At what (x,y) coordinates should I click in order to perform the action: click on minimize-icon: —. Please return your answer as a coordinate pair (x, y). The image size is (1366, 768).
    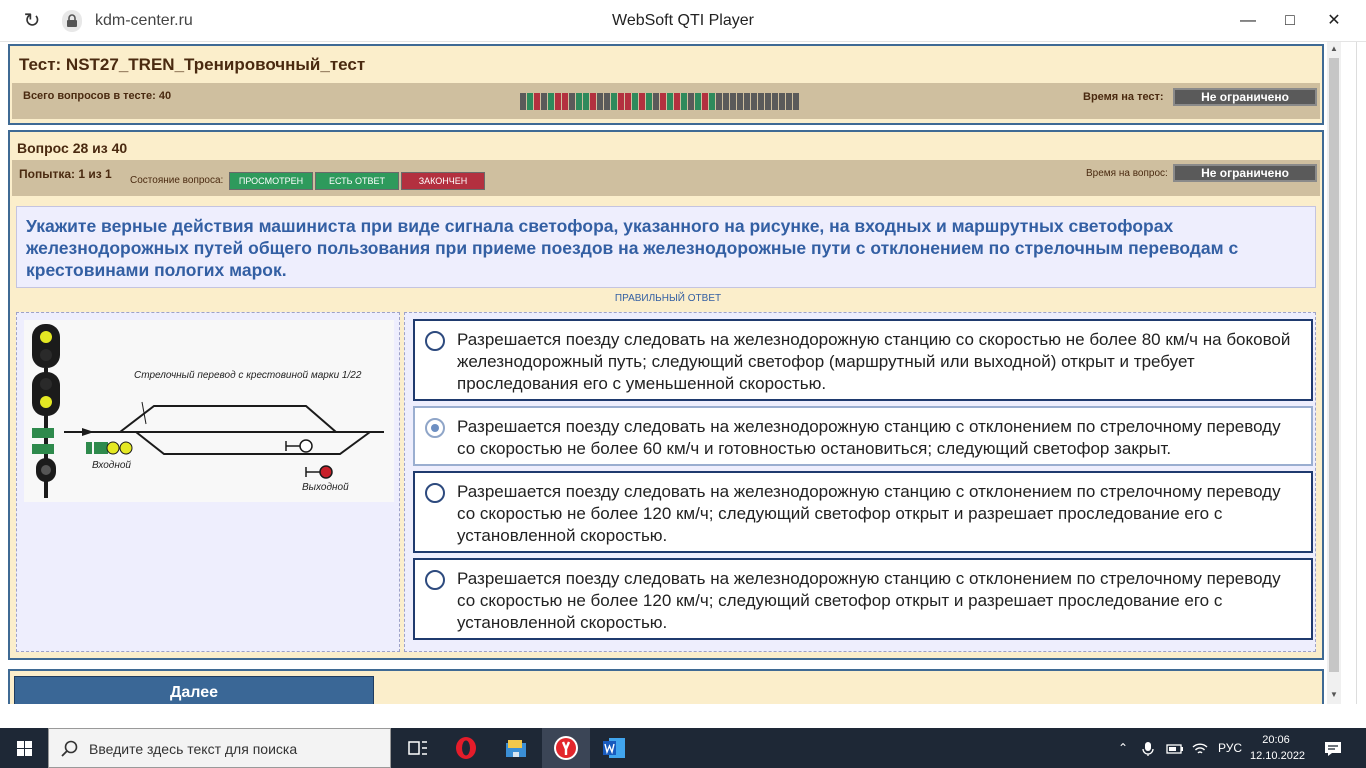
    Looking at the image, I should click on (1248, 21).